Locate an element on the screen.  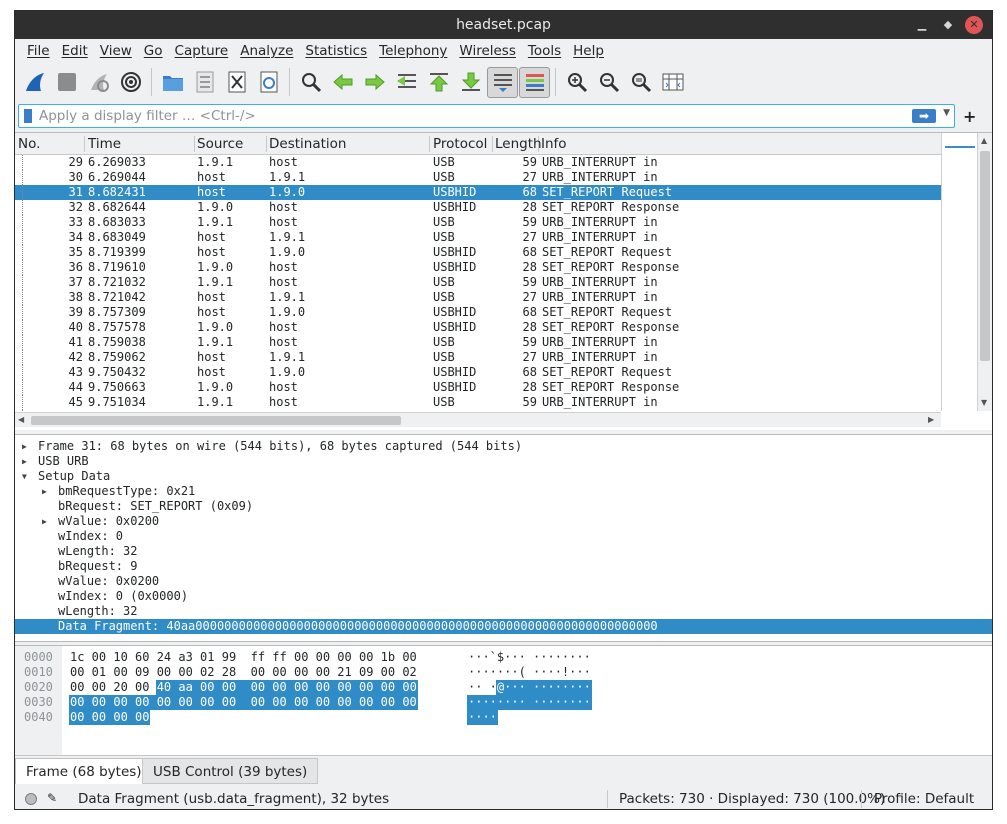
bytes-ascii: ········ ········ is located at coordinates (529, 702).